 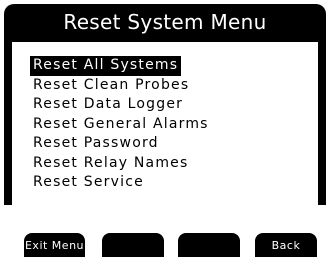 What do you see at coordinates (209, 245) in the screenshot?
I see `softkey-3-button` at bounding box center [209, 245].